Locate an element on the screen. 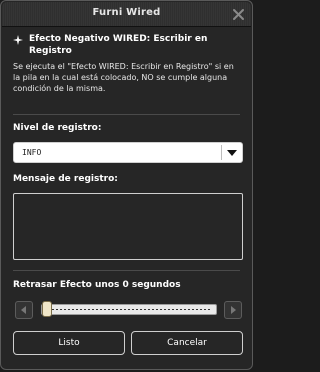 This screenshot has height=372, width=320. delay-slider-track is located at coordinates (129, 309).